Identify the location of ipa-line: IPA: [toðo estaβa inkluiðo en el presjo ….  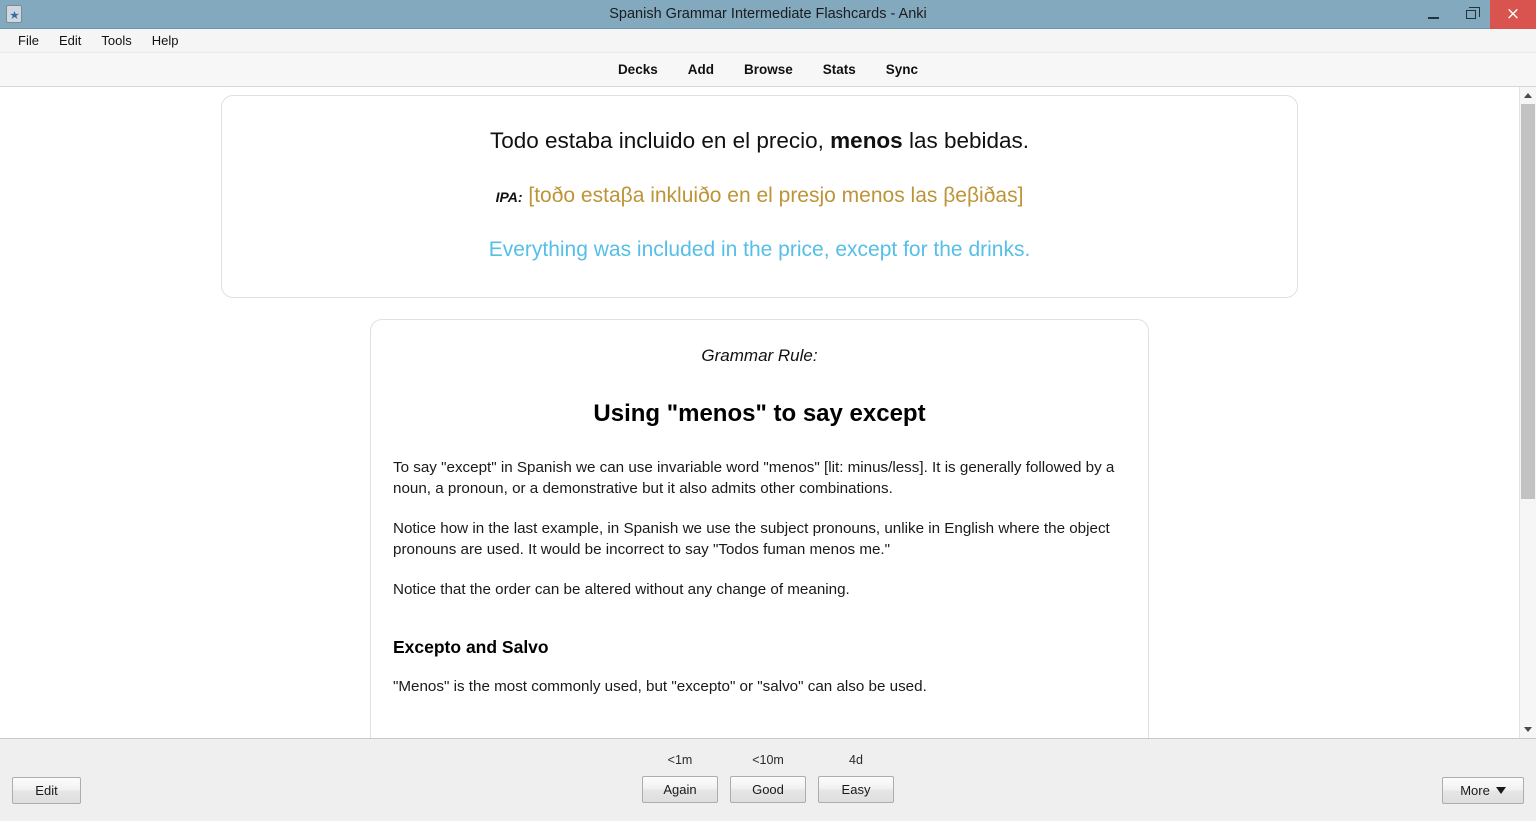
(759, 195).